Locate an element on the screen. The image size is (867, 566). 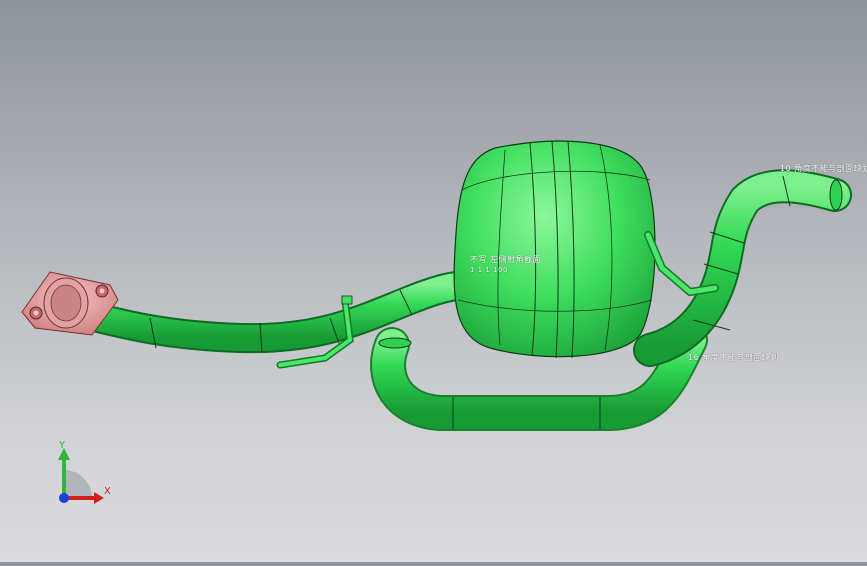
x-axis-label: X is located at coordinates (107, 491).